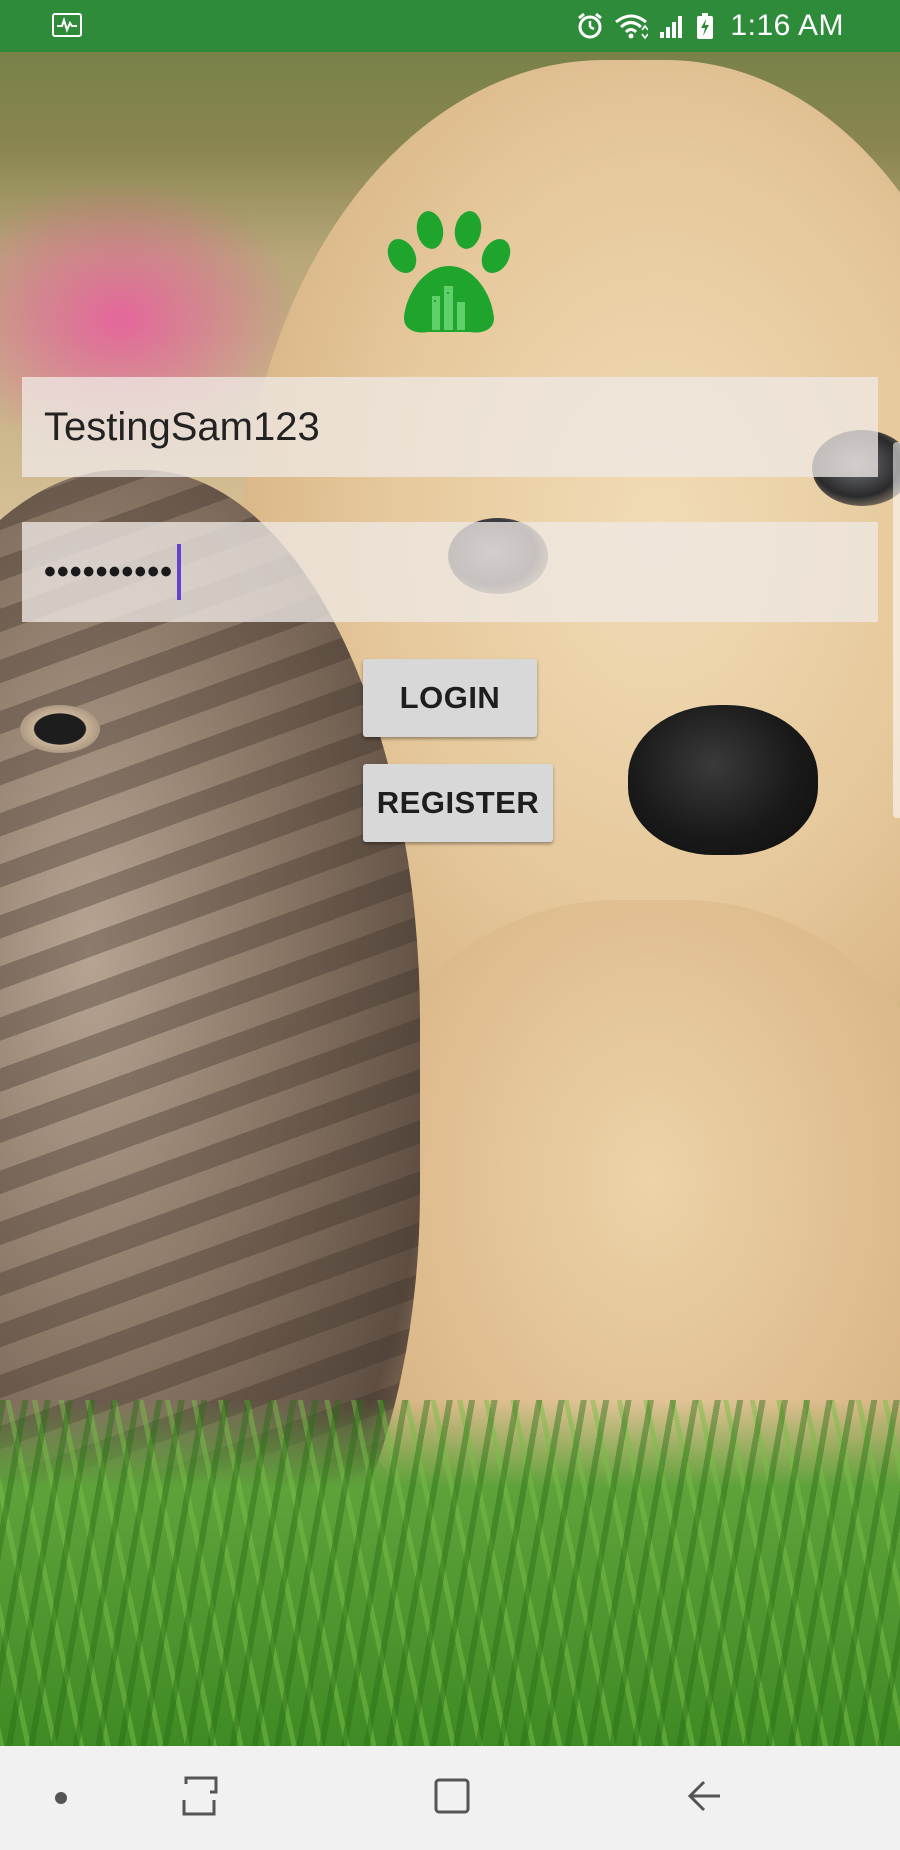 This screenshot has width=900, height=1850. What do you see at coordinates (896, 630) in the screenshot?
I see `edge-panel-handle` at bounding box center [896, 630].